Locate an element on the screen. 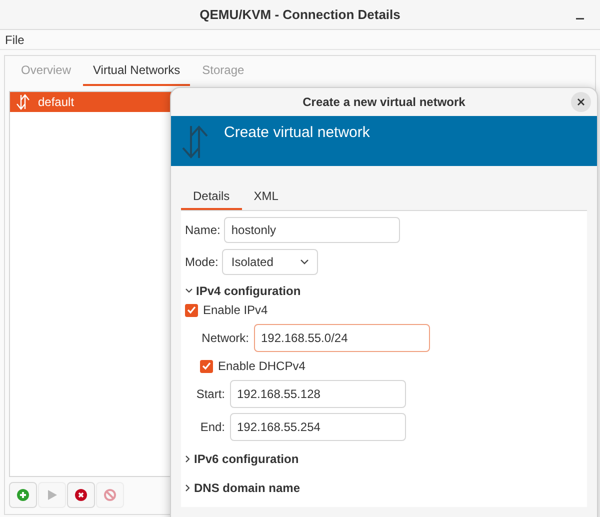 This screenshot has height=517, width=600. close-icon is located at coordinates (581, 102).